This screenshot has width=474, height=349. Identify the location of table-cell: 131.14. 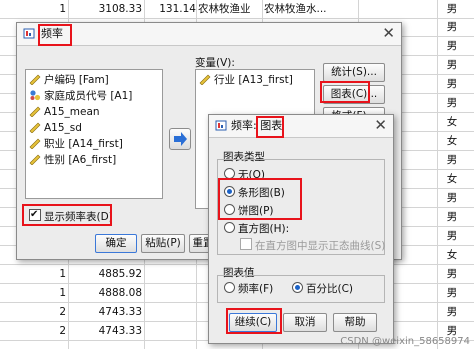
(177, 9).